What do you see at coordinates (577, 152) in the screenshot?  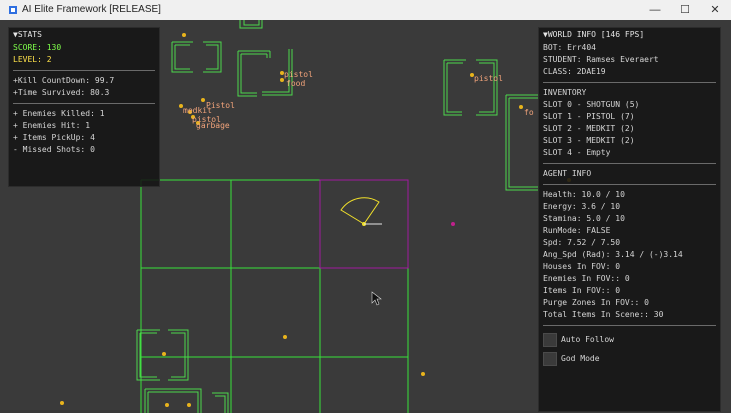 I see `inventory-slot: SLOT 4 - Empty` at bounding box center [577, 152].